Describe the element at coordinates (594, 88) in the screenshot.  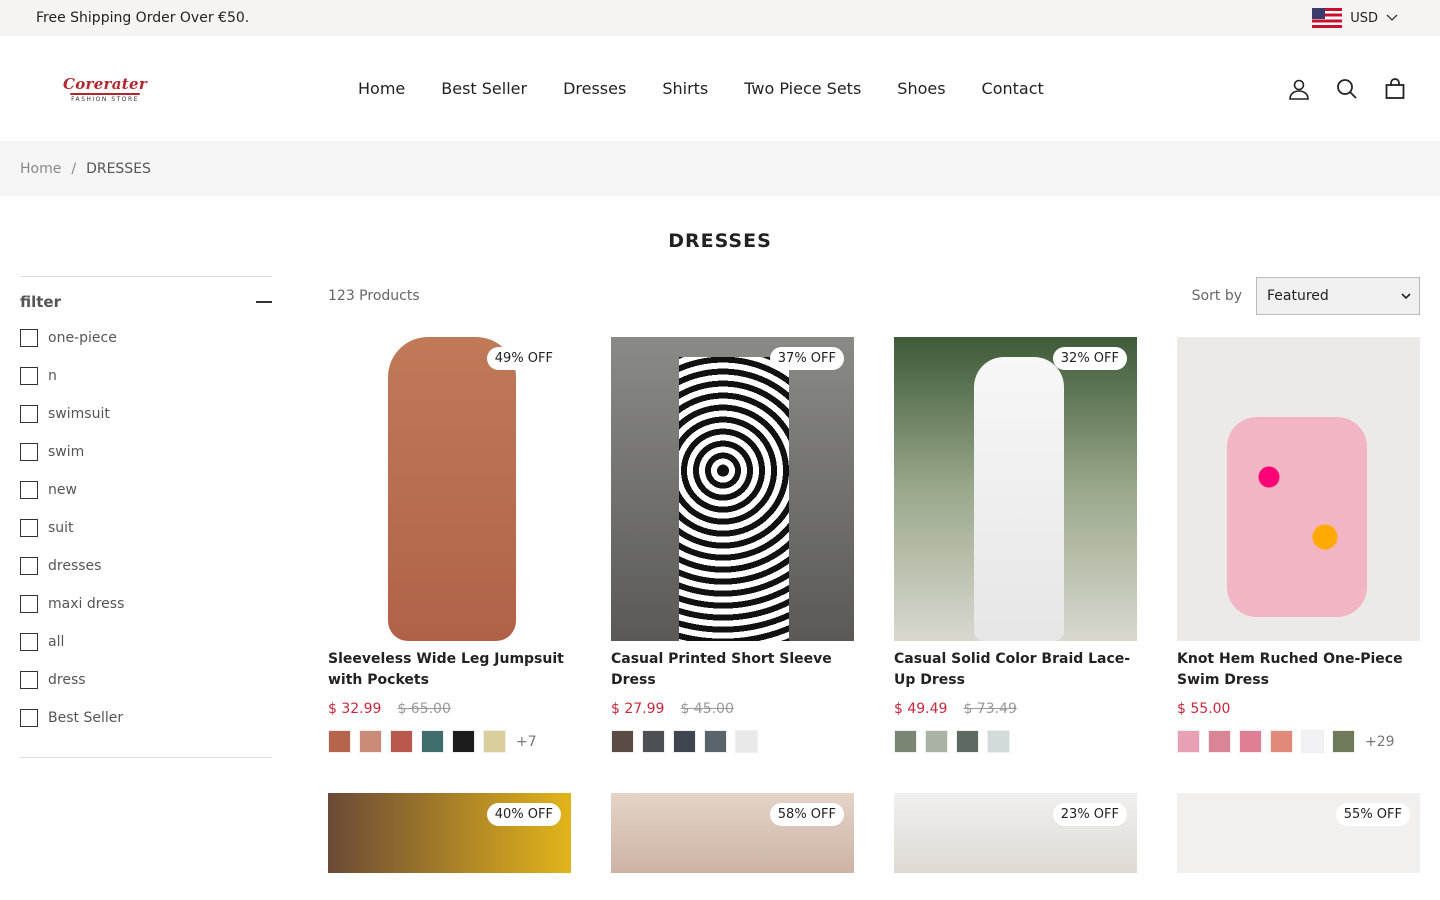
I see `nav-dresses: Dresses` at that location.